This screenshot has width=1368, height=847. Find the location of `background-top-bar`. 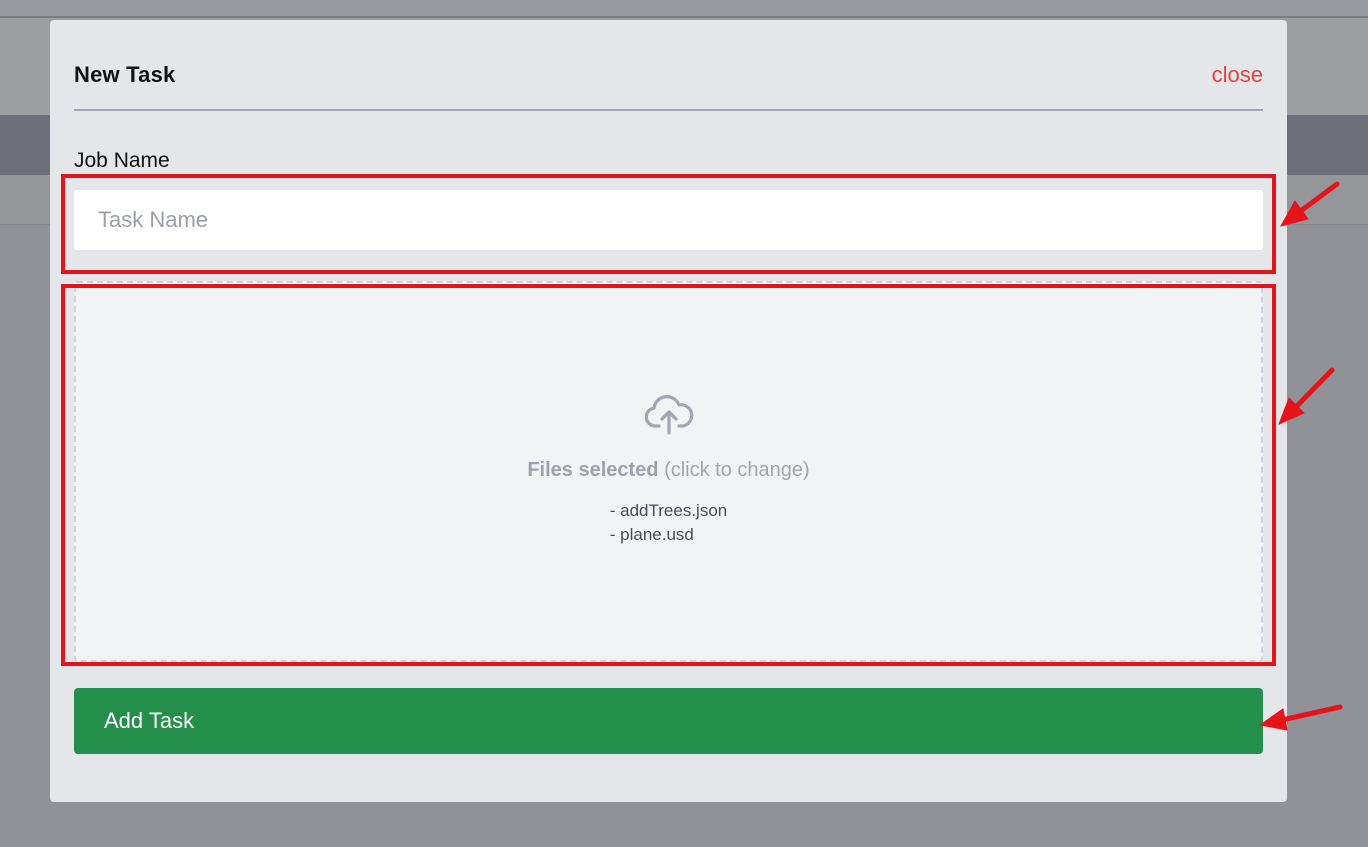

background-top-bar is located at coordinates (684, 9).